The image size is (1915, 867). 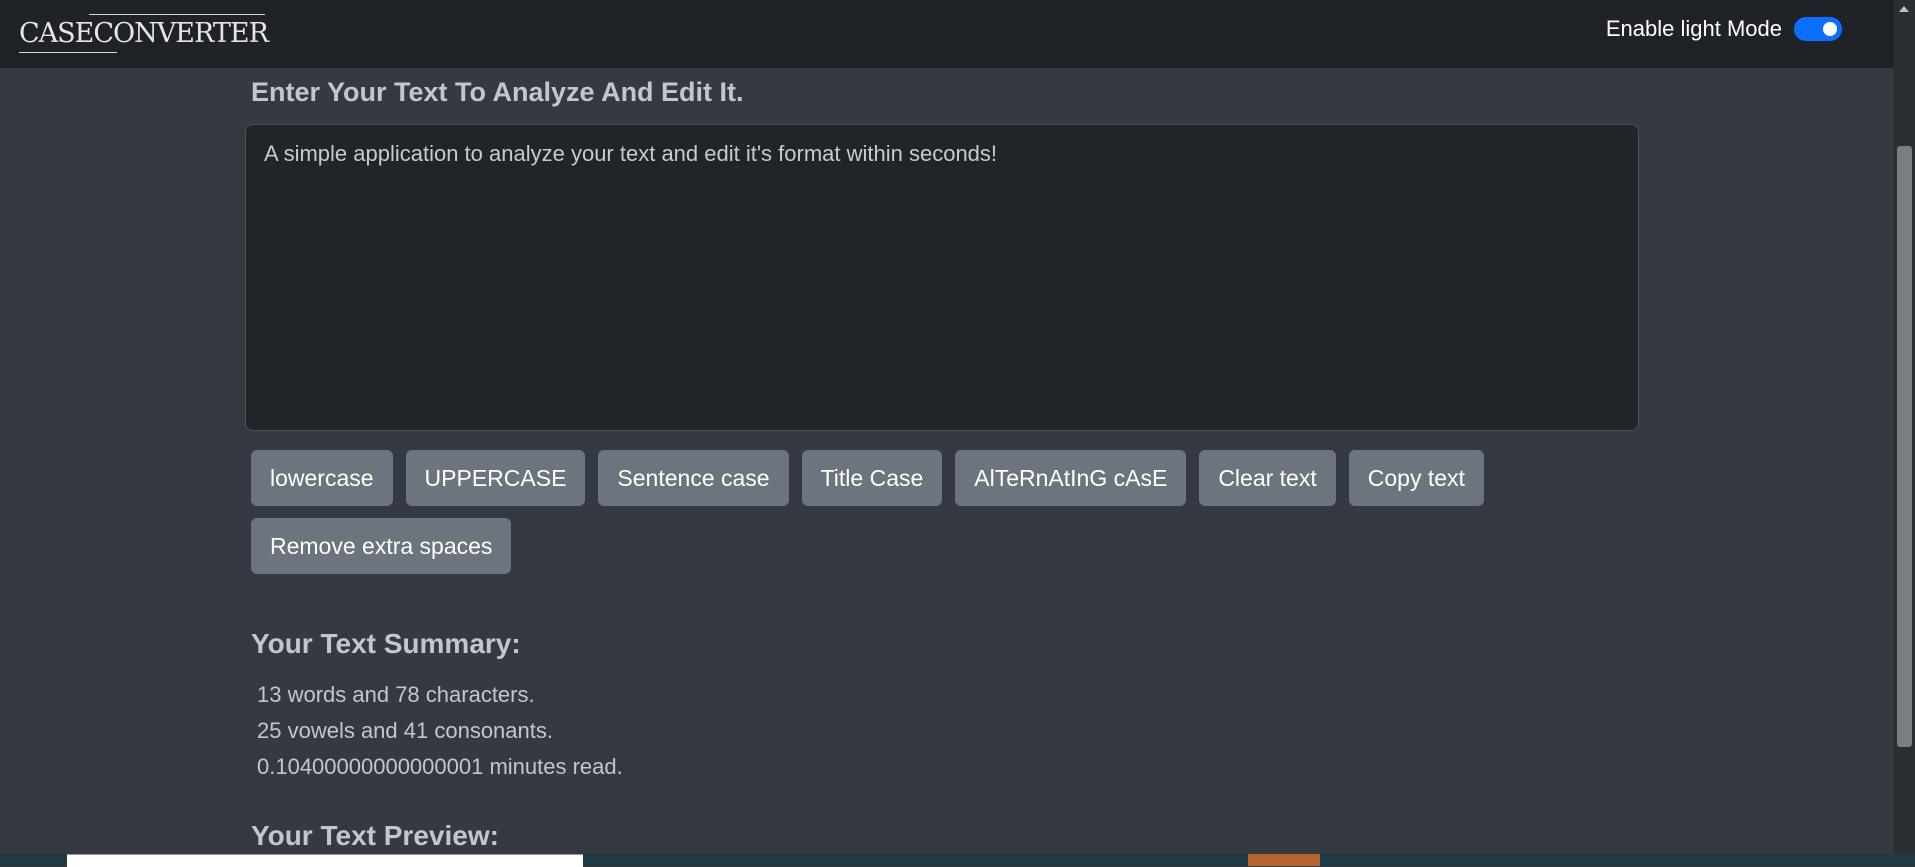 I want to click on word-count-text: 13 words and 78 characters., so click(x=396, y=694).